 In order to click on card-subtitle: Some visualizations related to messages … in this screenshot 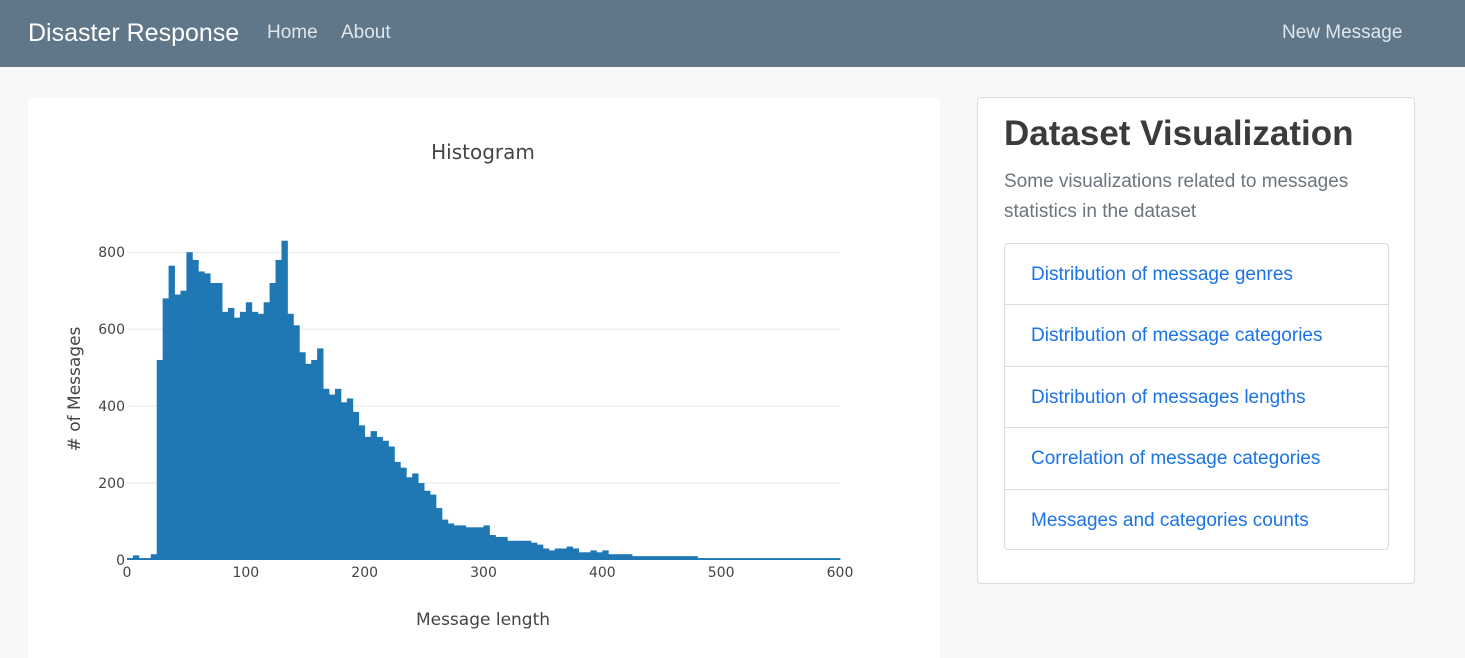, I will do `click(1176, 196)`.